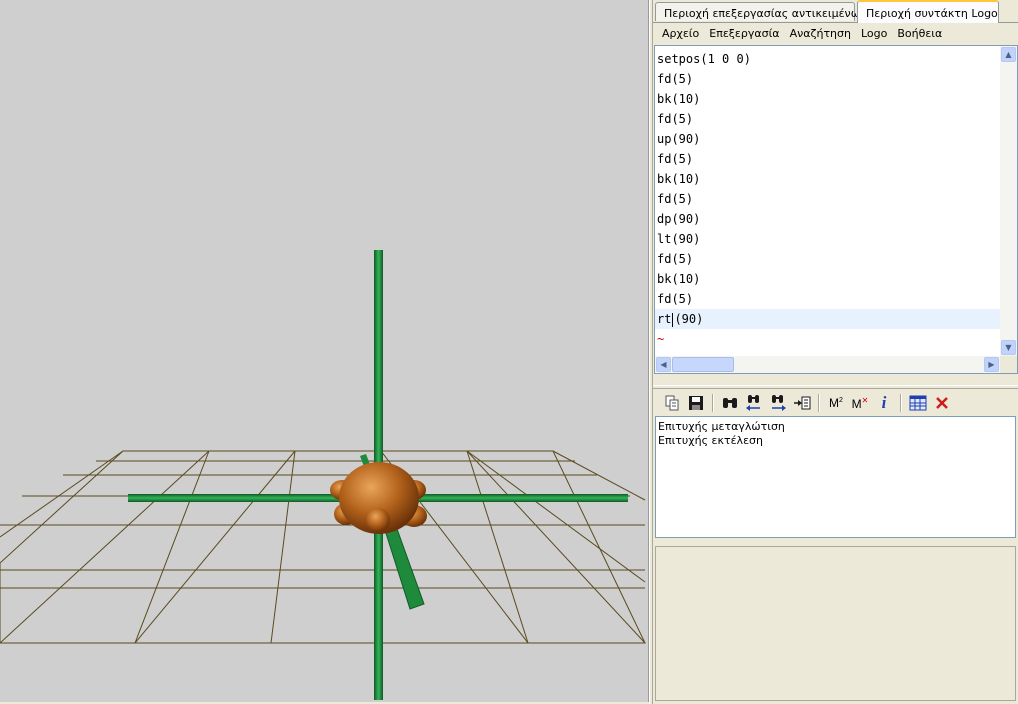 This screenshot has height=704, width=1018. I want to click on output-message: Επιτυχής μεταγλώτιση, so click(721, 426).